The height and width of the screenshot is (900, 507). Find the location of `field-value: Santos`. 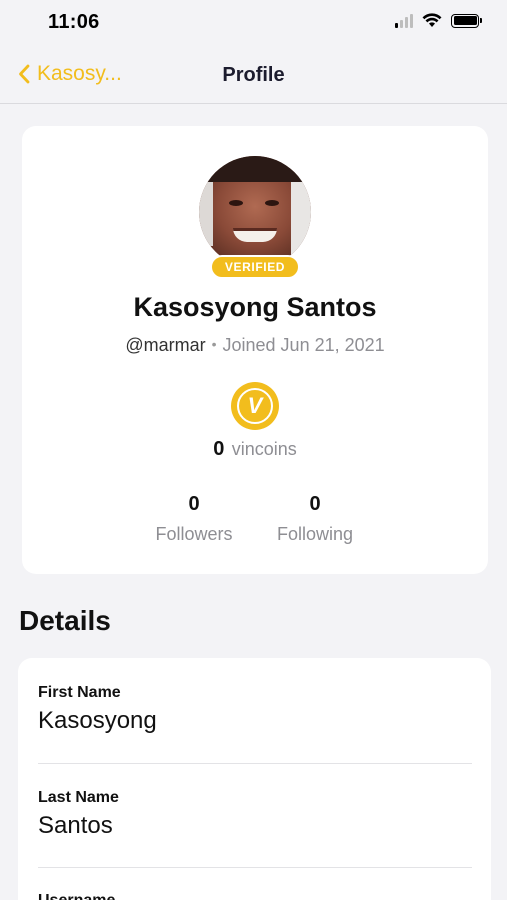

field-value: Santos is located at coordinates (75, 825).